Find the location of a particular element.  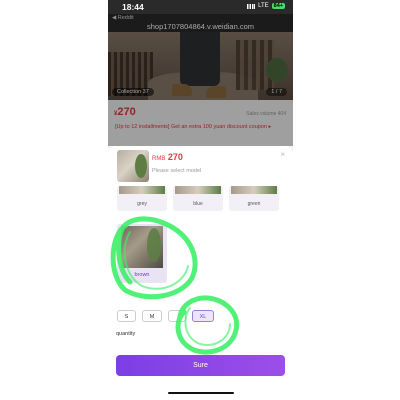

sure-button: Sure is located at coordinates (200, 365).